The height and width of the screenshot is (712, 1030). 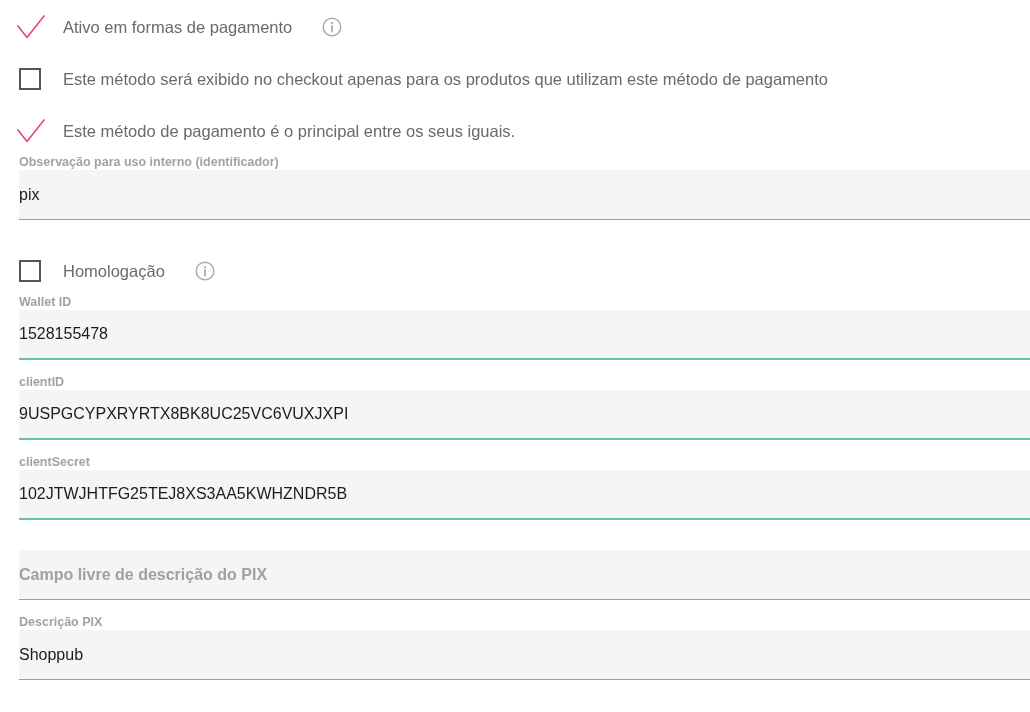 What do you see at coordinates (289, 131) in the screenshot?
I see `checkbox-label: Este método de pagamento é o principal entre os seus iguais.` at bounding box center [289, 131].